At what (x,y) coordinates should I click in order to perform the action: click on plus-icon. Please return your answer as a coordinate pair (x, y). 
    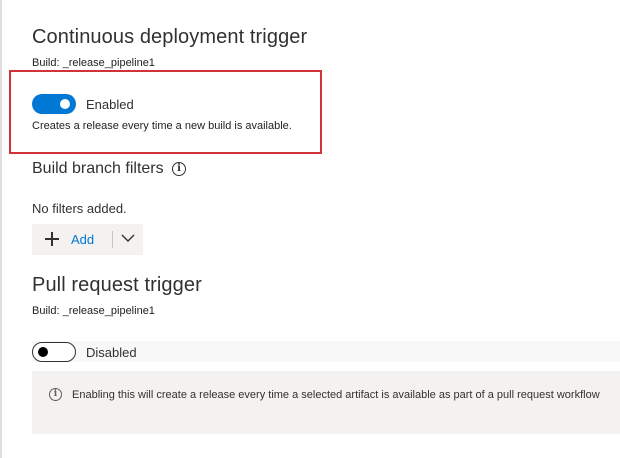
    Looking at the image, I should click on (52, 239).